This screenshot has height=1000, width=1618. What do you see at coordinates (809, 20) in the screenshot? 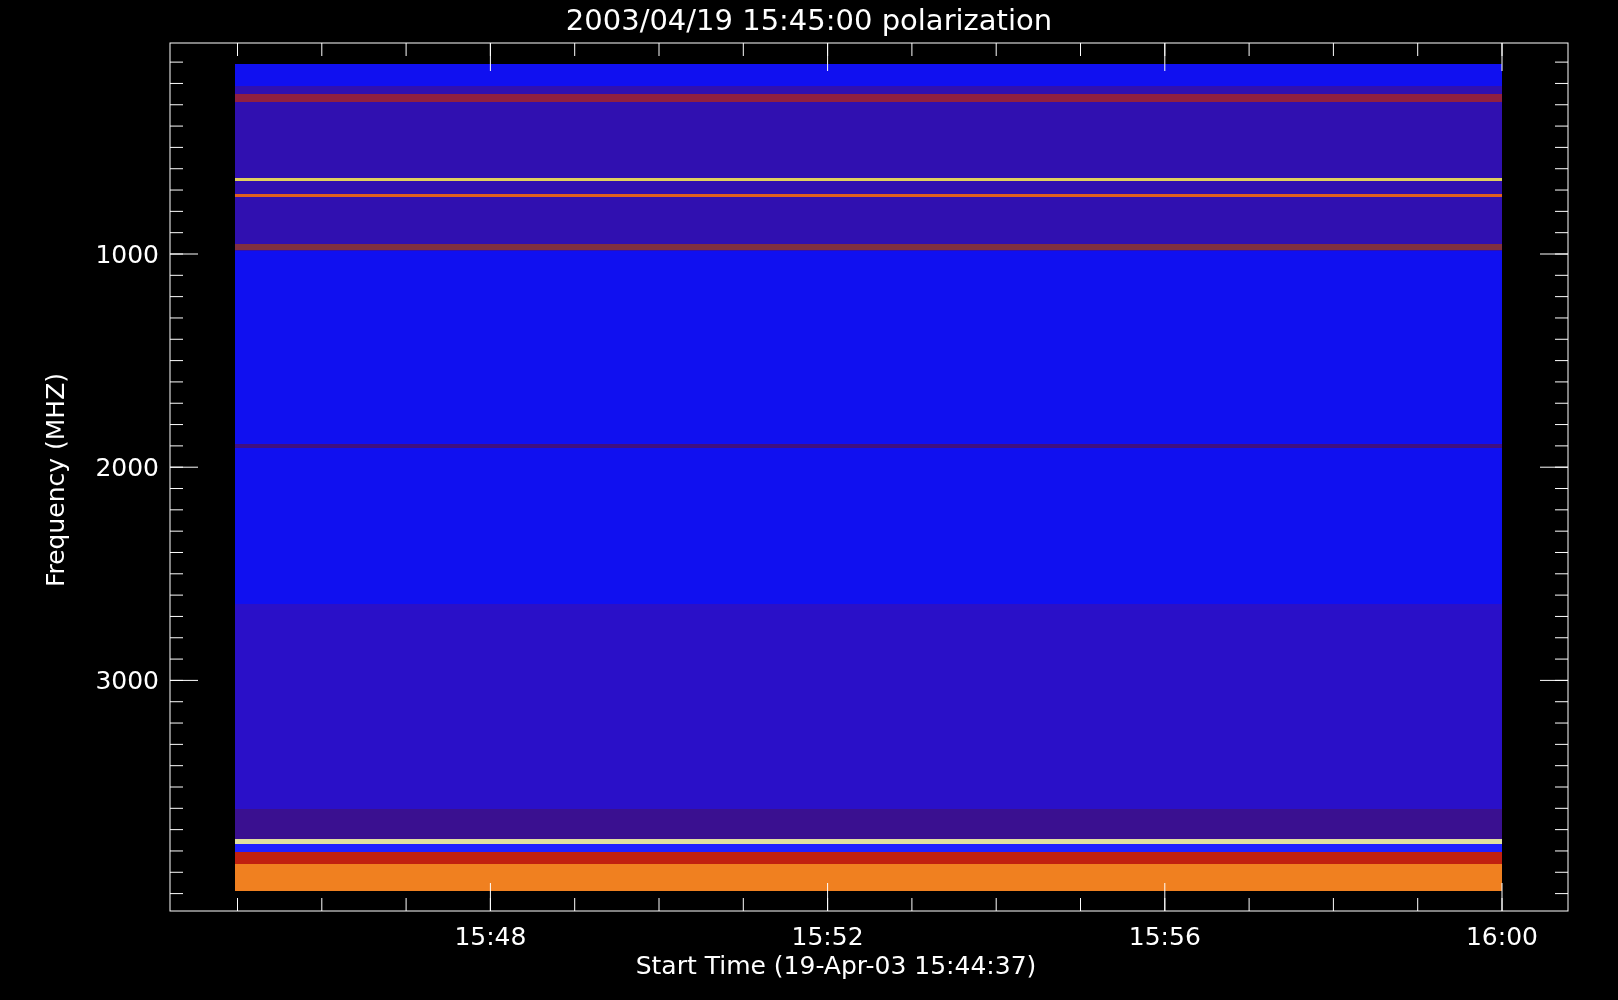
I see `plot-title: 2003/04/19 15:45:00 polarization` at bounding box center [809, 20].